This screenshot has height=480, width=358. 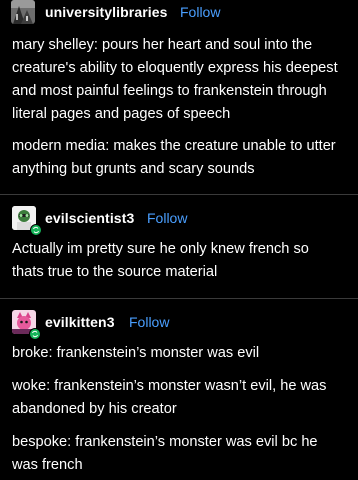 What do you see at coordinates (89, 218) in the screenshot?
I see `post-username: evilscientist3` at bounding box center [89, 218].